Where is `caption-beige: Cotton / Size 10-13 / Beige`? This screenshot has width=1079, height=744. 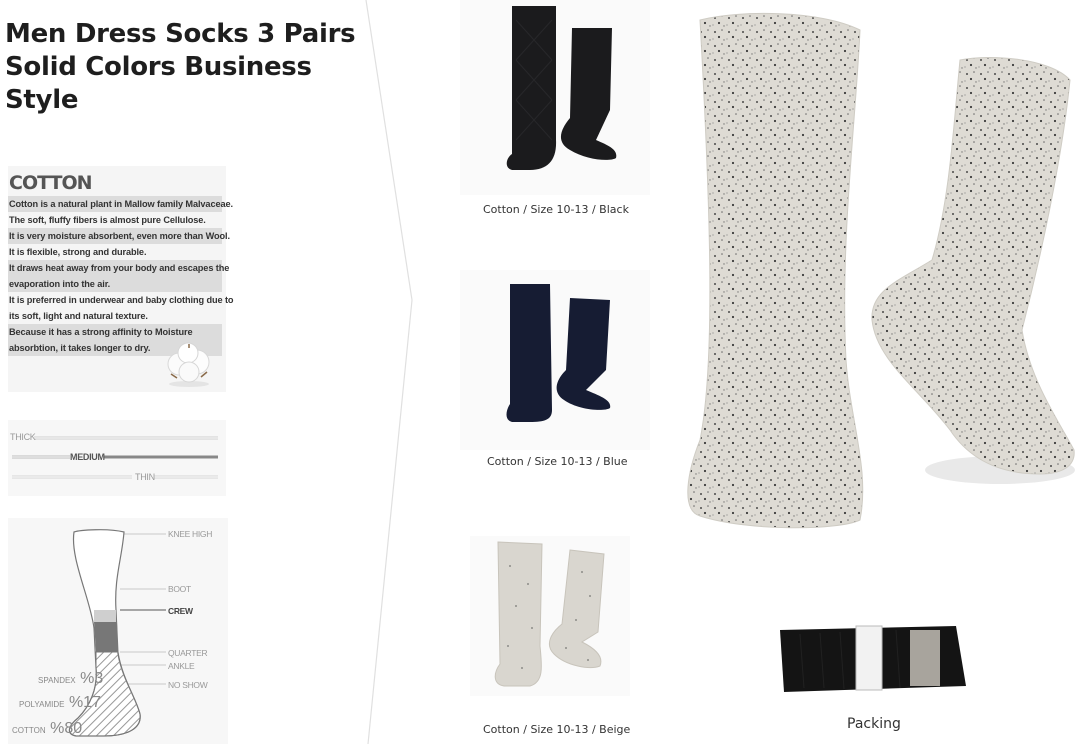
caption-beige: Cotton / Size 10-13 / Beige is located at coordinates (557, 729).